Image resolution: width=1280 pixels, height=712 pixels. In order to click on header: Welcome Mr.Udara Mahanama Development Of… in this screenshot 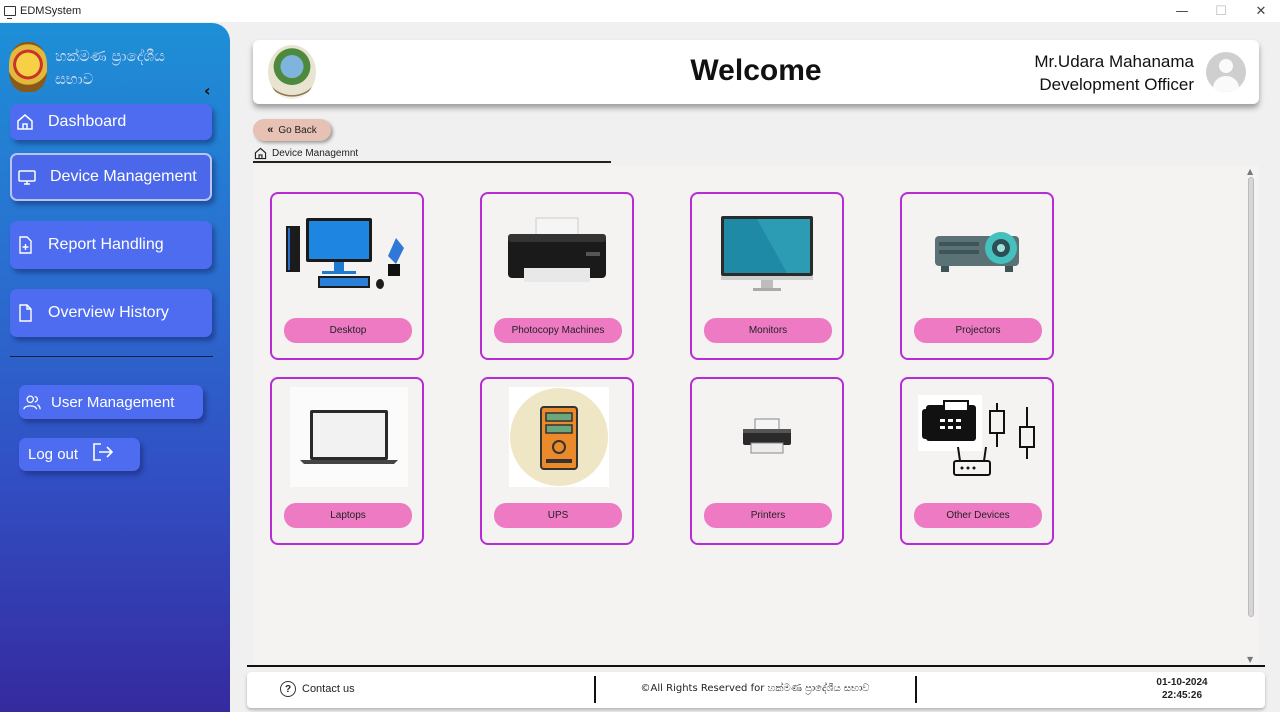, I will do `click(756, 72)`.